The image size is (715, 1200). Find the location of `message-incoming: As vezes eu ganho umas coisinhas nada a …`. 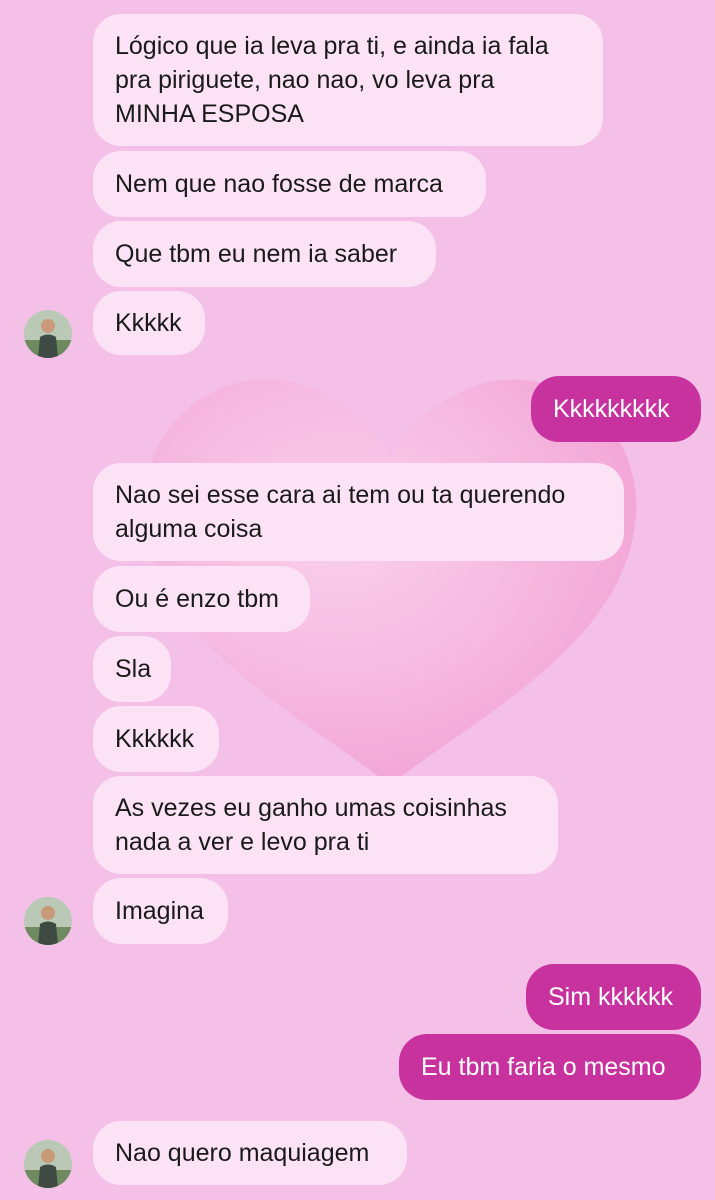

message-incoming: As vezes eu ganho umas coisinhas nada a … is located at coordinates (325, 825).